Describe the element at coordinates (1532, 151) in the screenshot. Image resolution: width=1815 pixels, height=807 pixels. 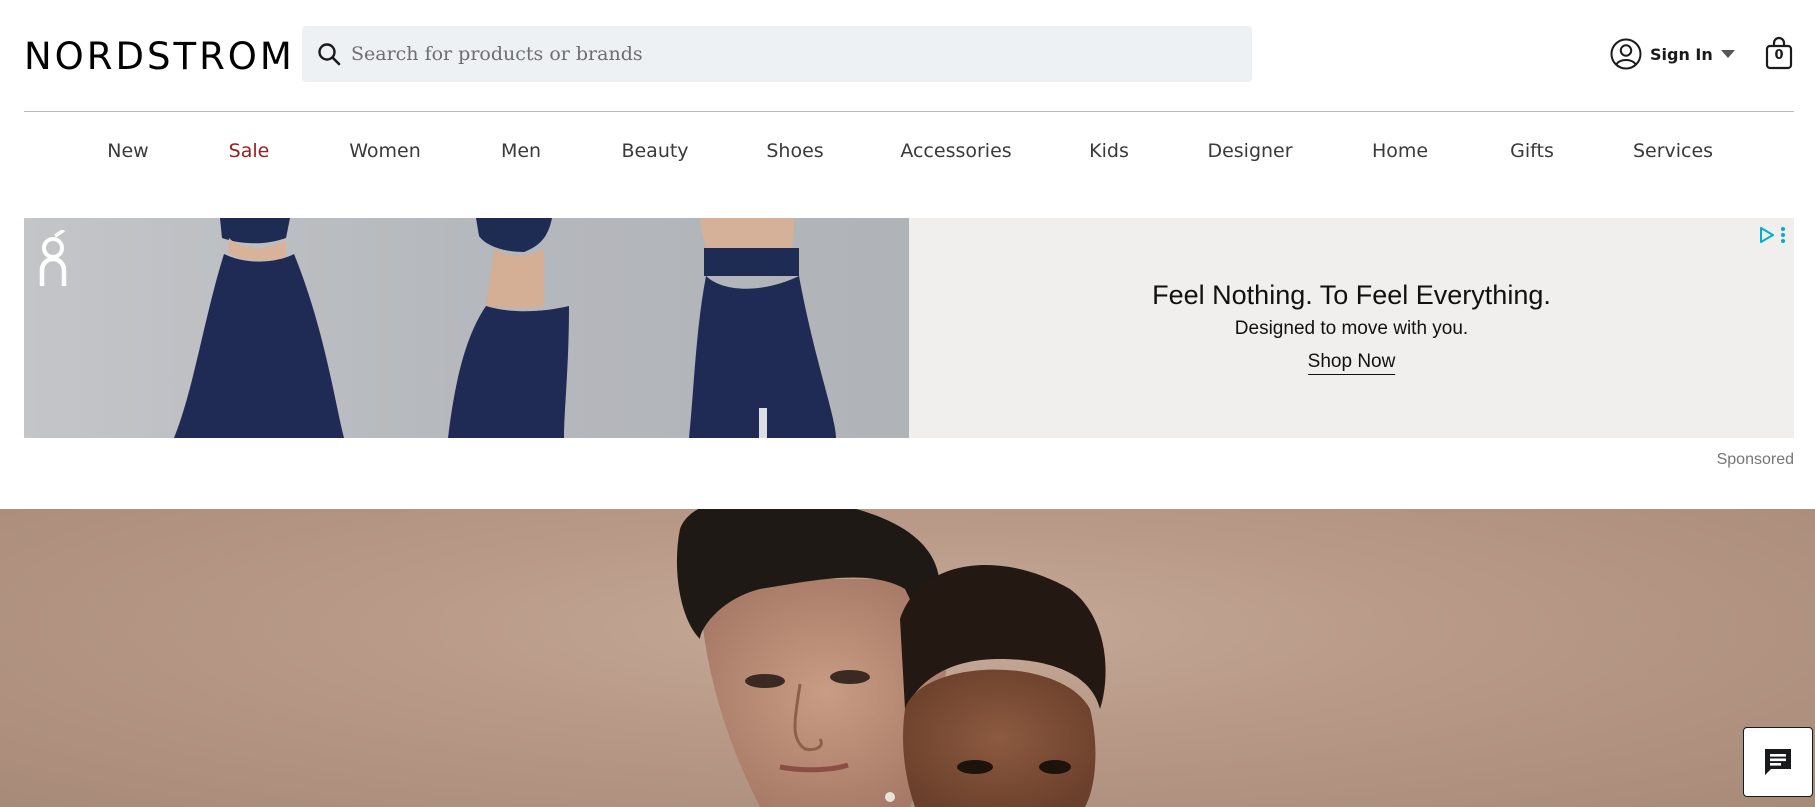
I see `nav-item-gifts: Gifts` at that location.